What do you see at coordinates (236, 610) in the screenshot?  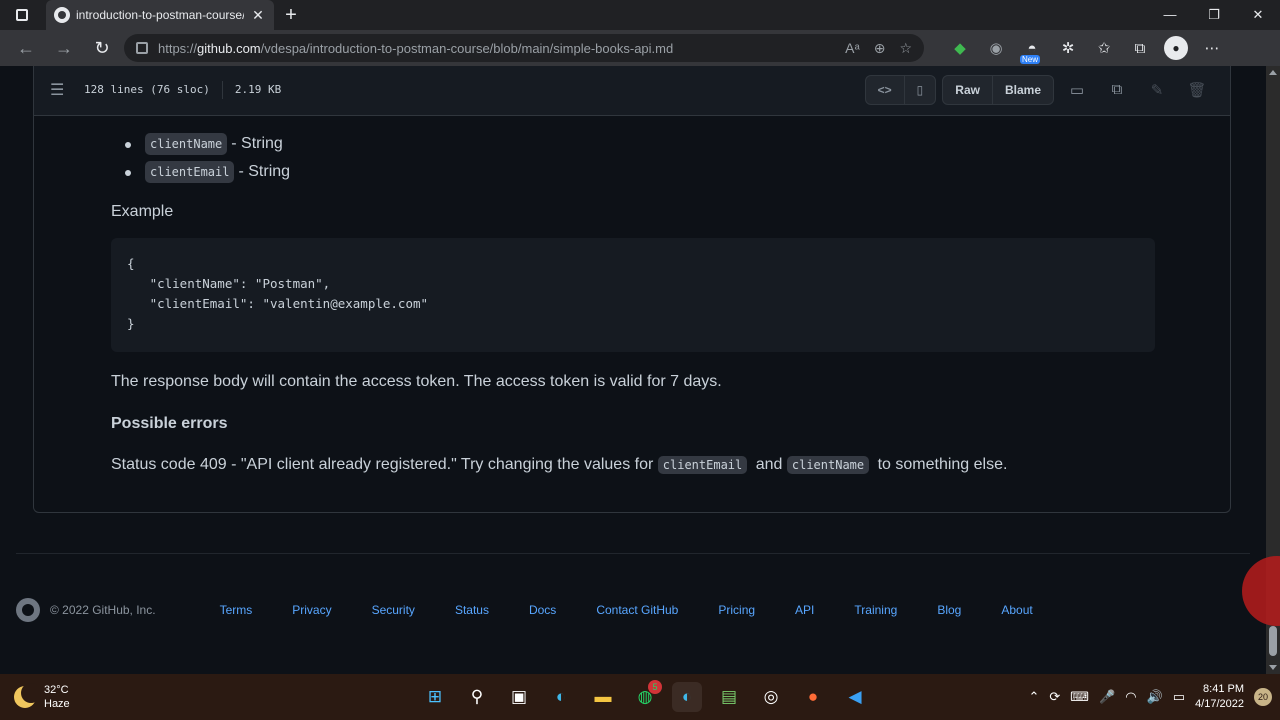 I see `footer-link-terms: Terms` at bounding box center [236, 610].